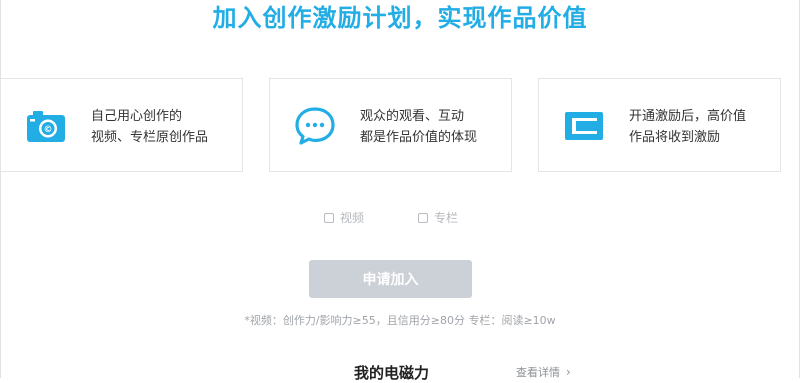 Image resolution: width=800 pixels, height=383 pixels. Describe the element at coordinates (150, 137) in the screenshot. I see `card-line-2: 视频、专栏原创作品` at that location.